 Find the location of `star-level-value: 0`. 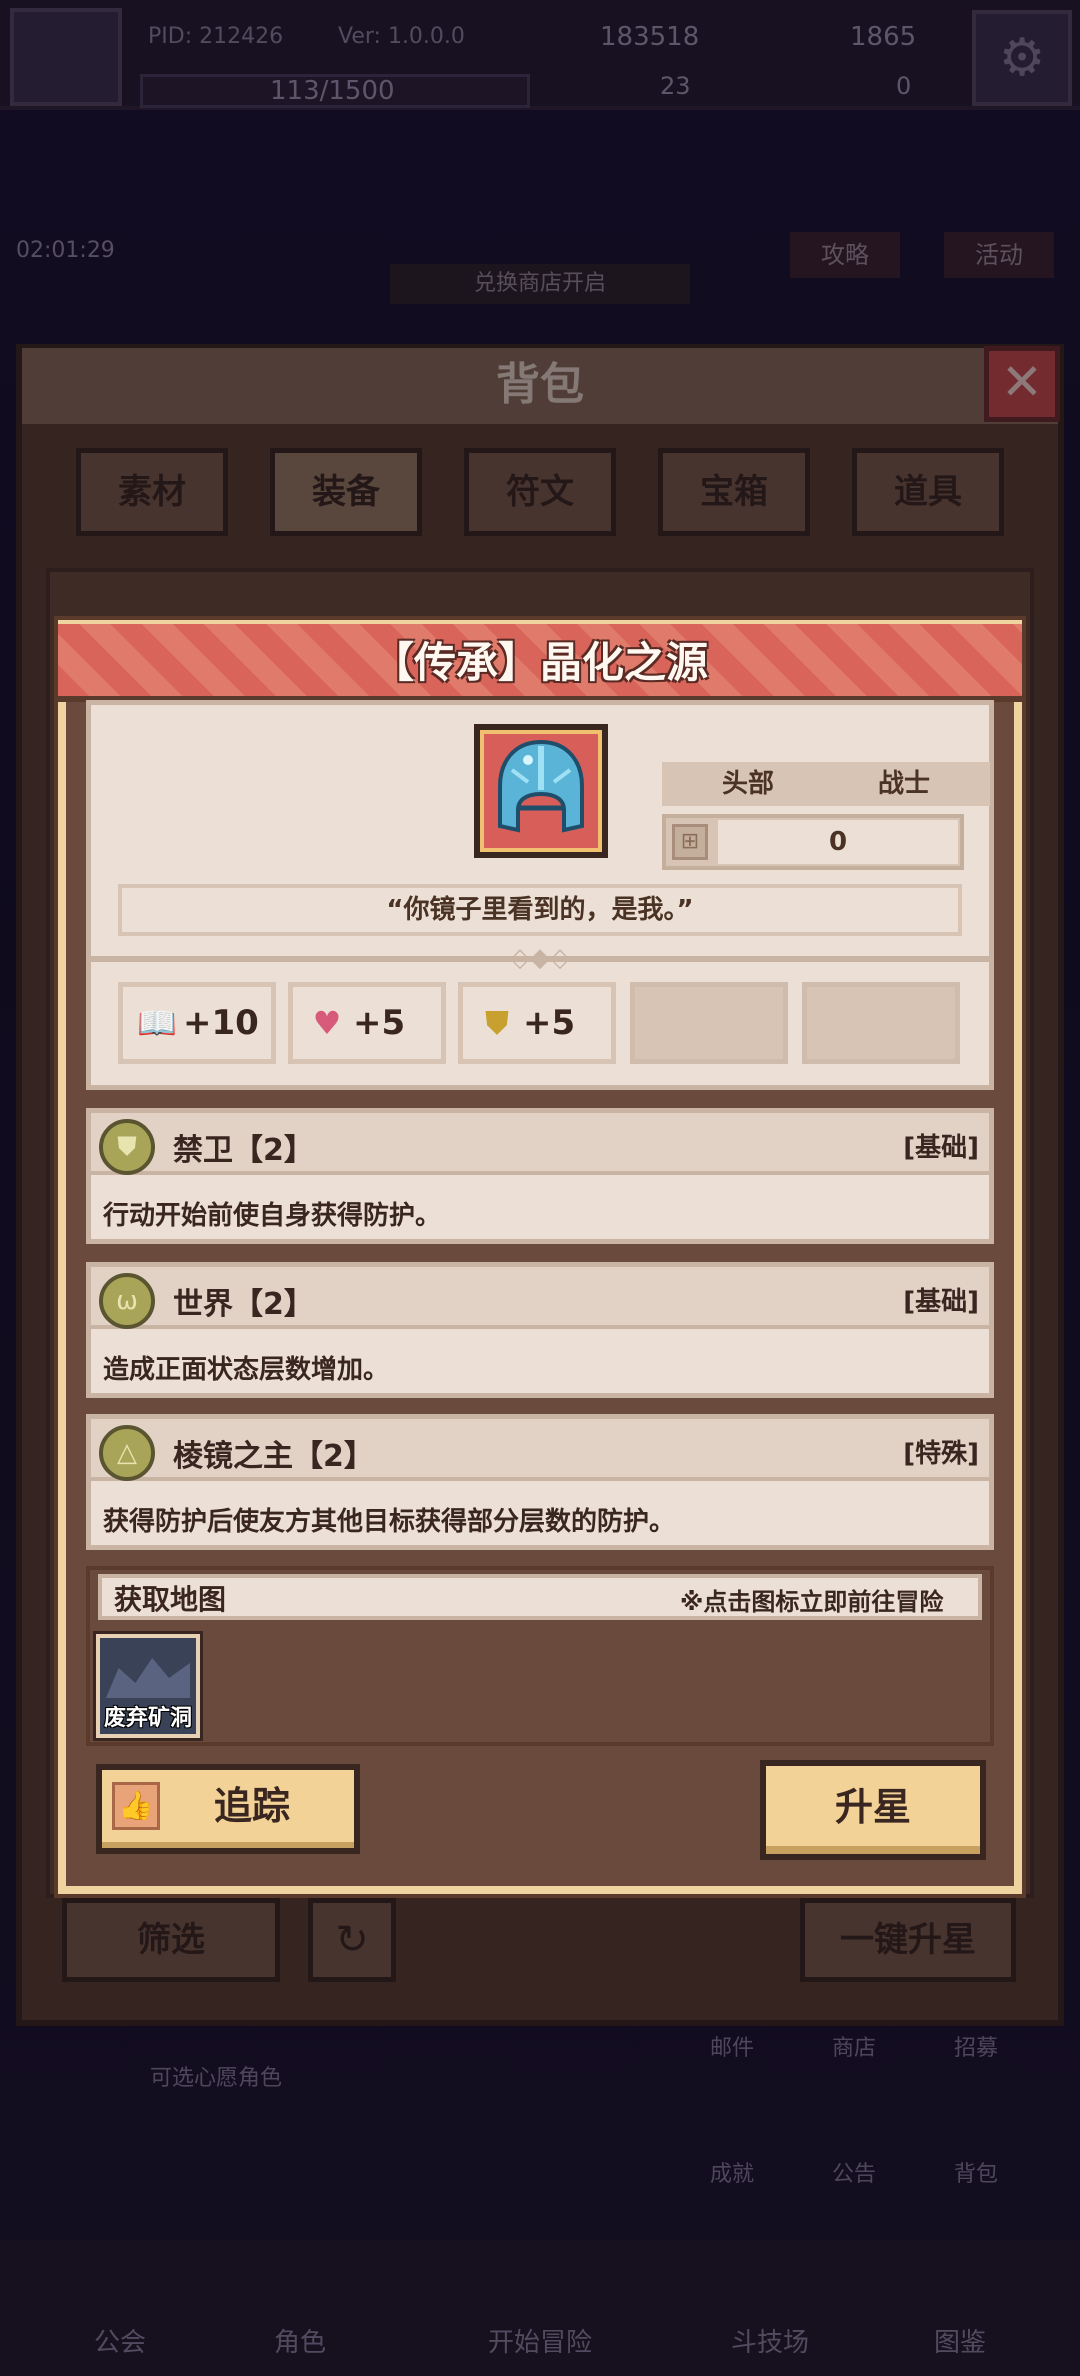

star-level-value: 0 is located at coordinates (838, 842).